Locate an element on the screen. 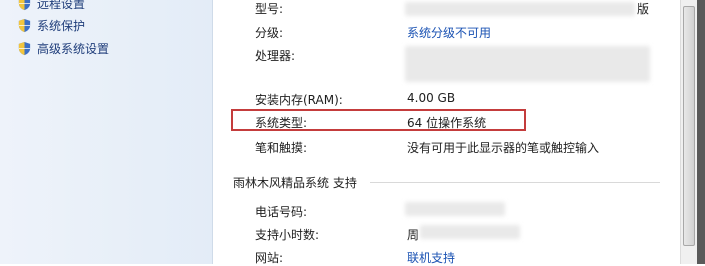 This screenshot has width=705, height=266. sidebar-item-label: 高级系统设置 is located at coordinates (73, 48).